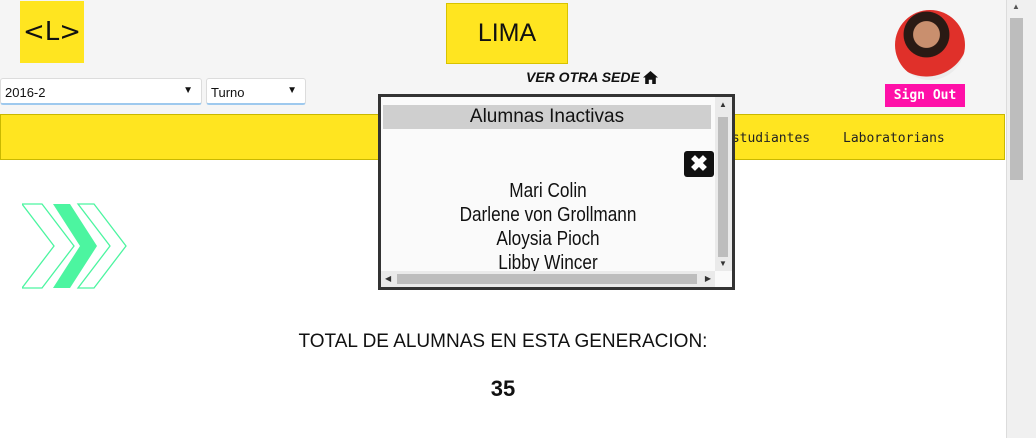 This screenshot has width=1036, height=438. What do you see at coordinates (583, 77) in the screenshot?
I see `ver-otra-sede-label: VER OTRA SEDE` at bounding box center [583, 77].